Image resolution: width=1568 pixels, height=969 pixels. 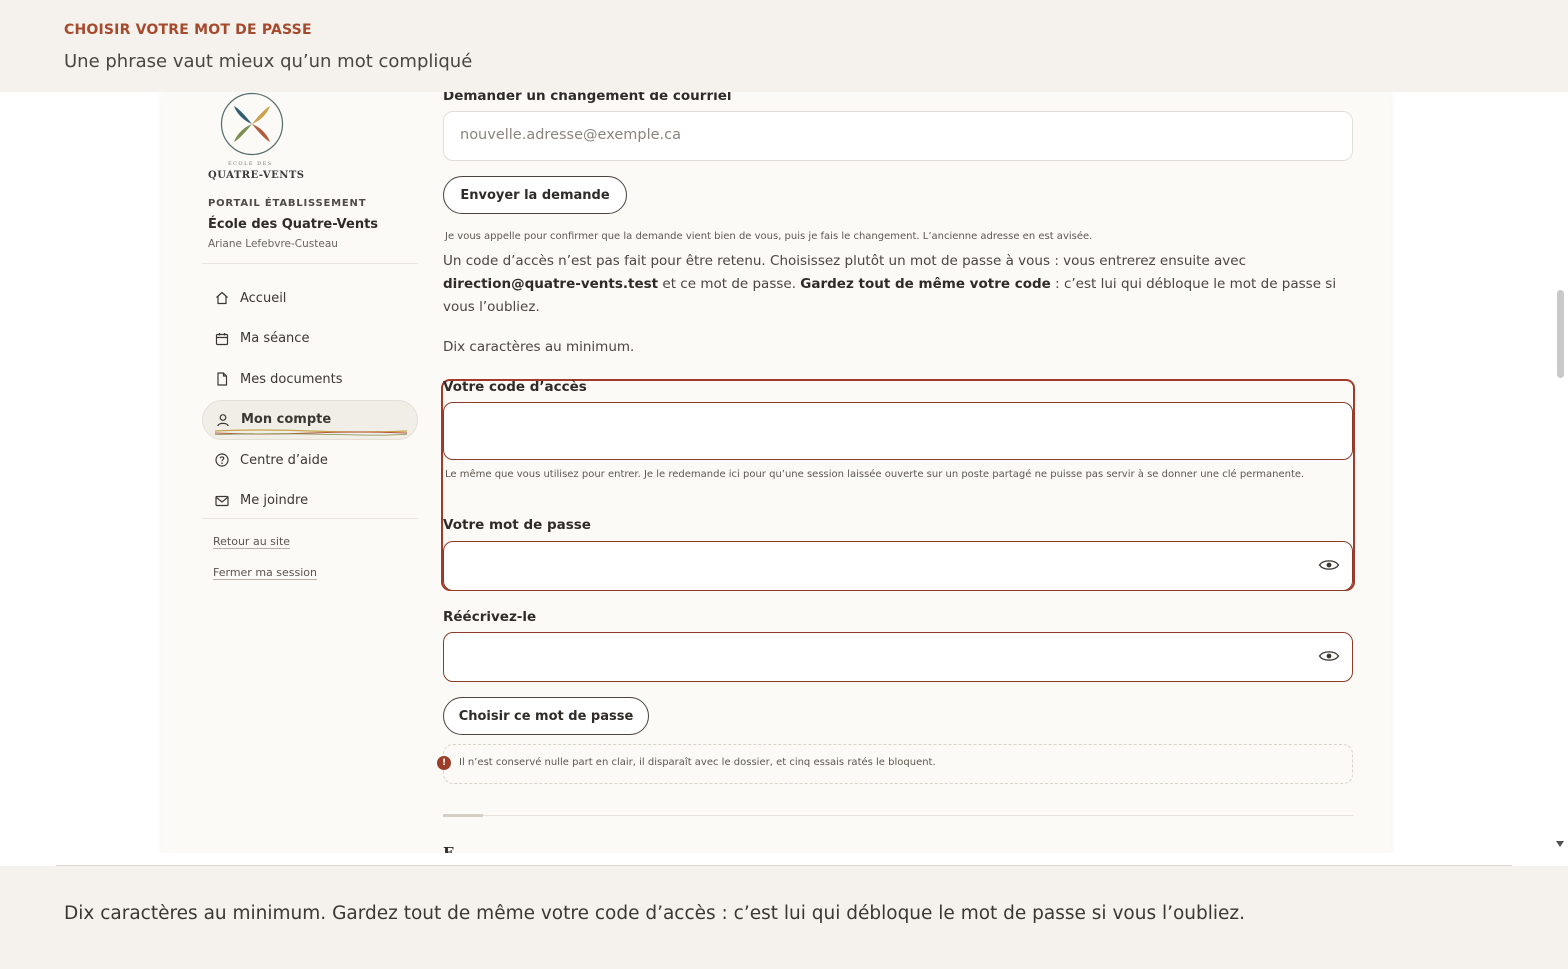 What do you see at coordinates (284, 460) in the screenshot?
I see `sidebar-item-label: Centre d’aide` at bounding box center [284, 460].